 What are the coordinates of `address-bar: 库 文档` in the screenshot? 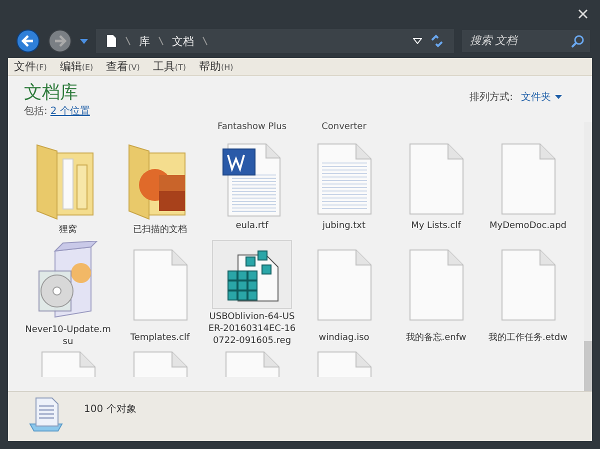 It's located at (275, 41).